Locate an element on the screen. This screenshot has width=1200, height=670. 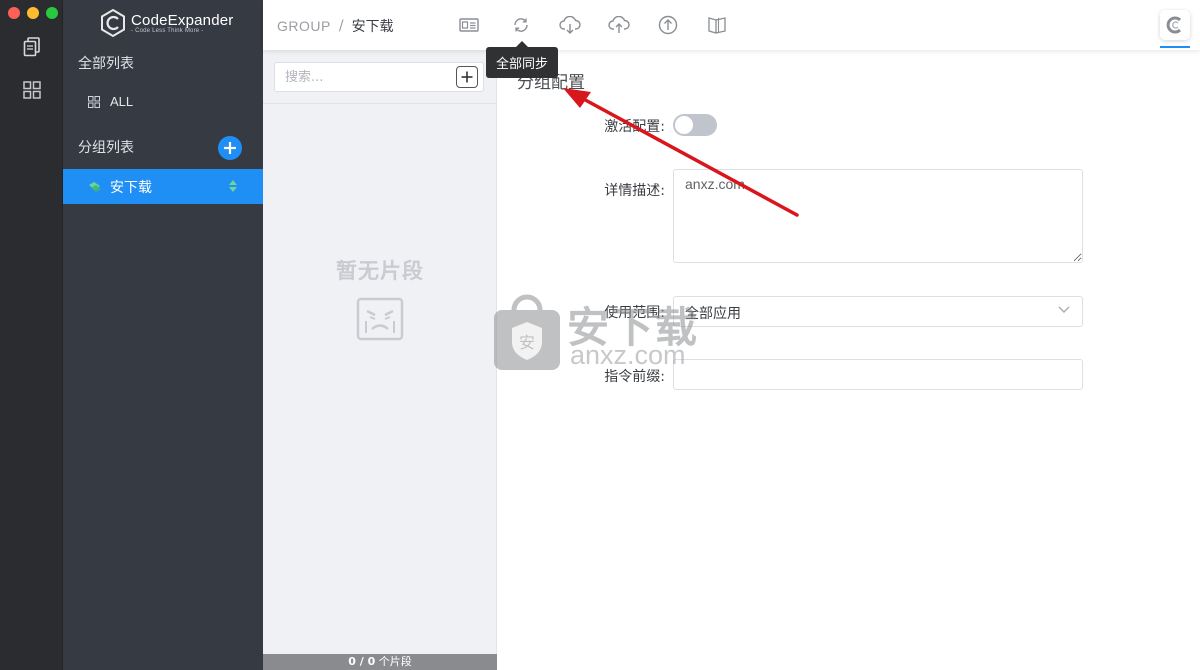
drag-sort-icon is located at coordinates (233, 186).